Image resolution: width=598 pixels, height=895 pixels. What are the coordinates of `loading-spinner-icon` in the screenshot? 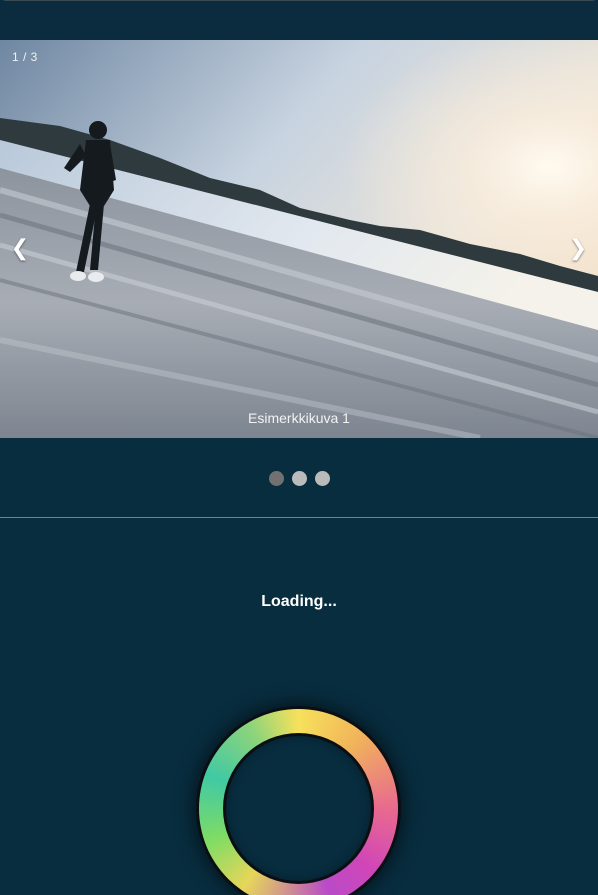 It's located at (298, 802).